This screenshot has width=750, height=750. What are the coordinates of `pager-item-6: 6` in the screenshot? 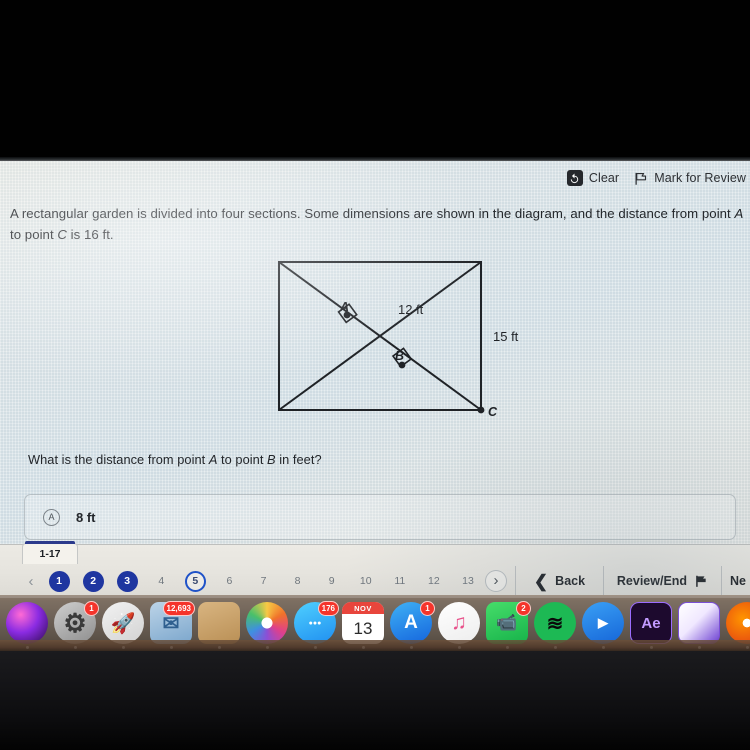 It's located at (229, 581).